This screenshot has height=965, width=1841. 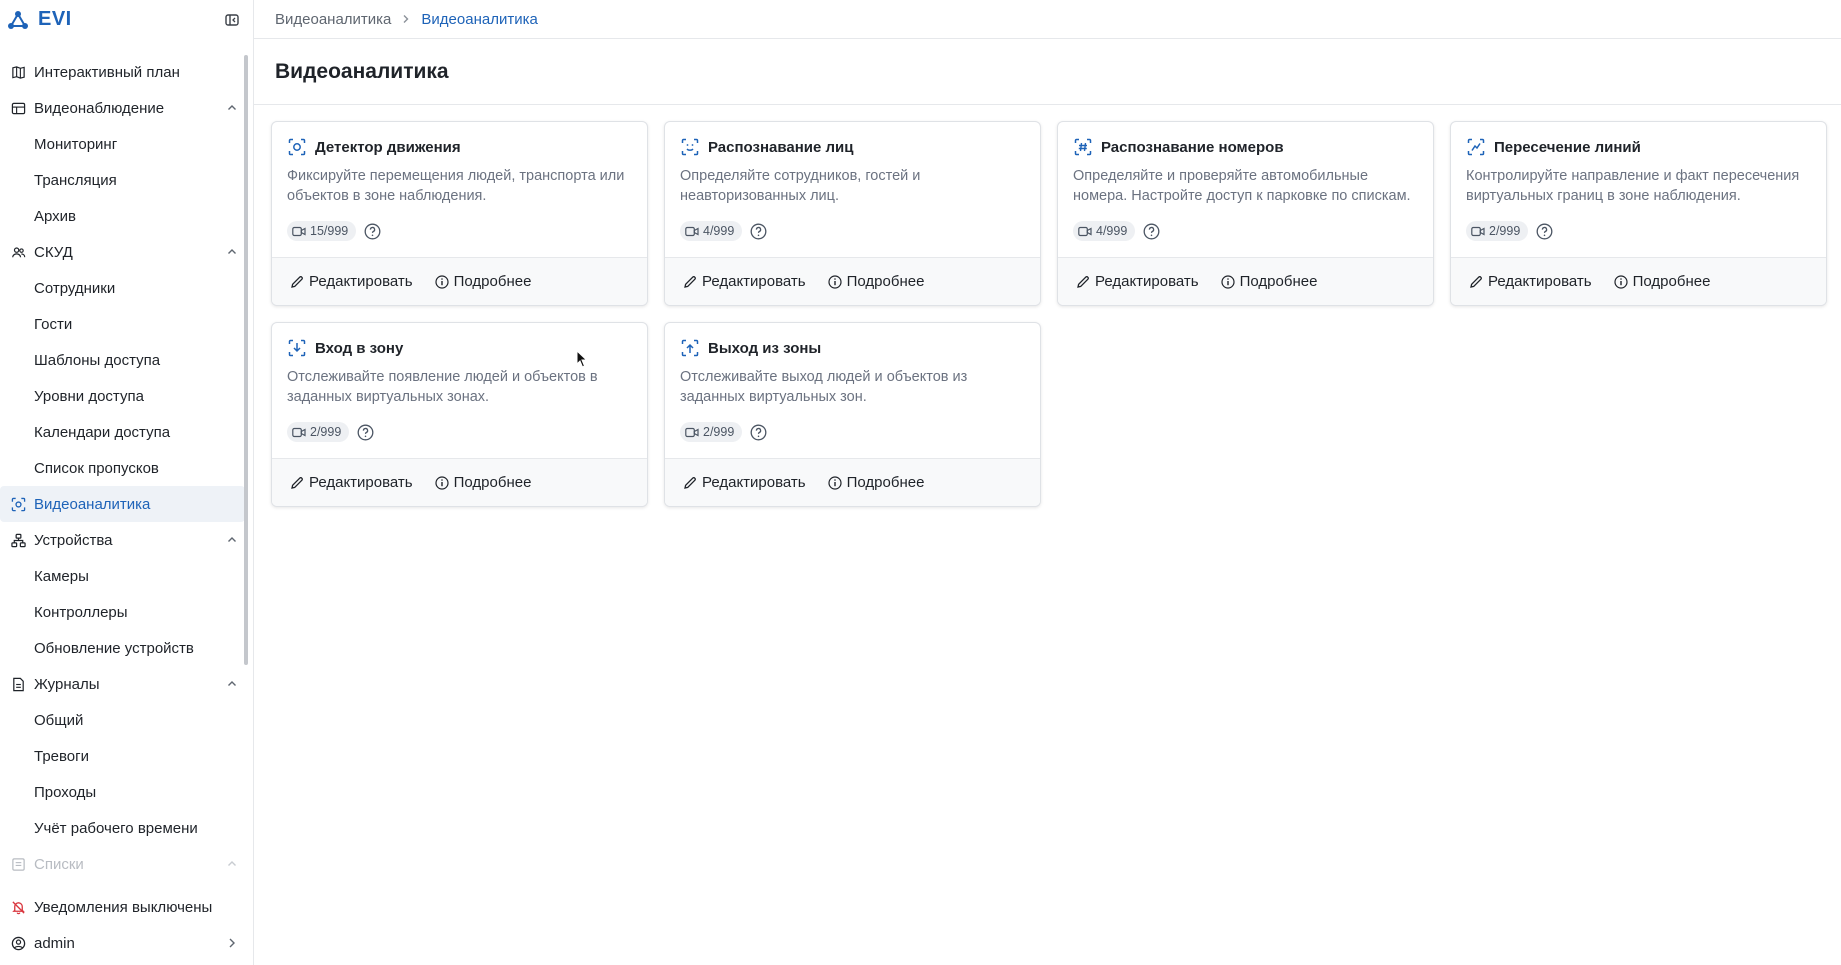 I want to click on sidebar-item-5-1: Тревоги, so click(x=126, y=756).